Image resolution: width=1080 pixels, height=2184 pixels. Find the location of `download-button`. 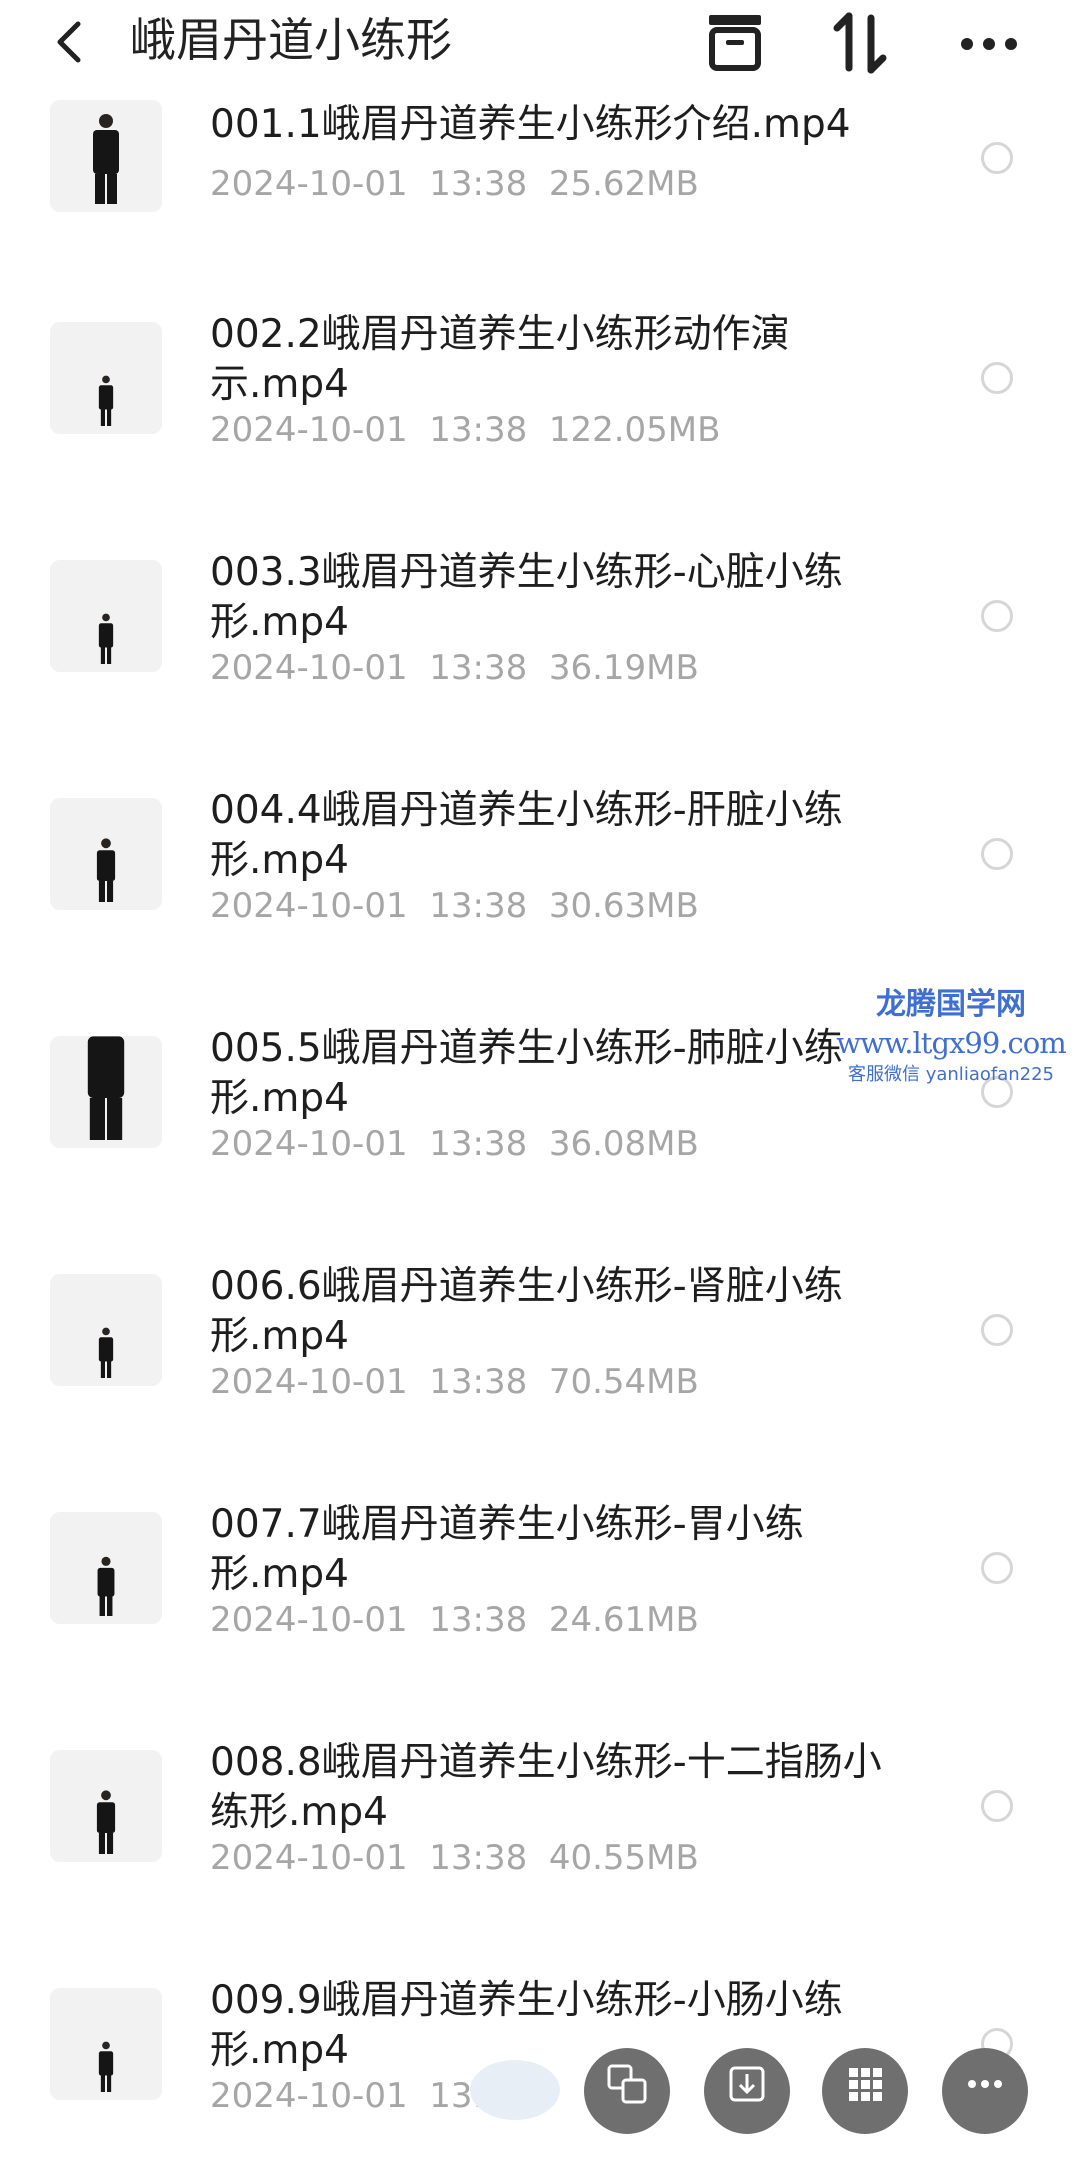

download-button is located at coordinates (747, 2091).